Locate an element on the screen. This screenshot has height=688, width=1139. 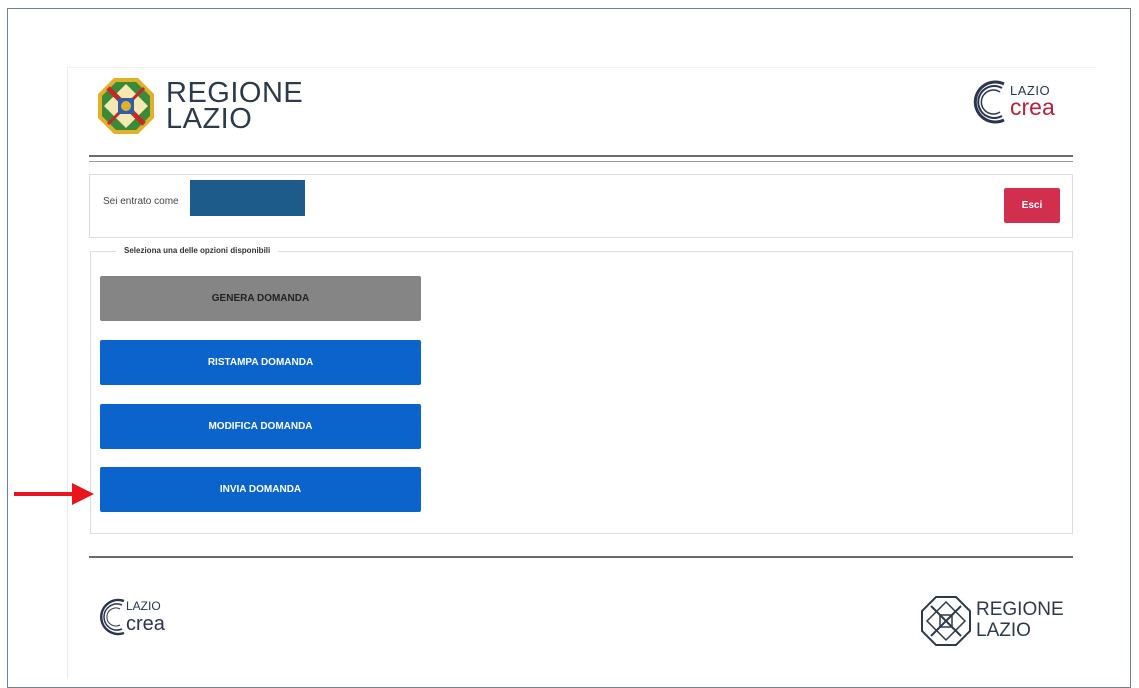
user-bar: Sei entrato come Esci is located at coordinates (581, 206).